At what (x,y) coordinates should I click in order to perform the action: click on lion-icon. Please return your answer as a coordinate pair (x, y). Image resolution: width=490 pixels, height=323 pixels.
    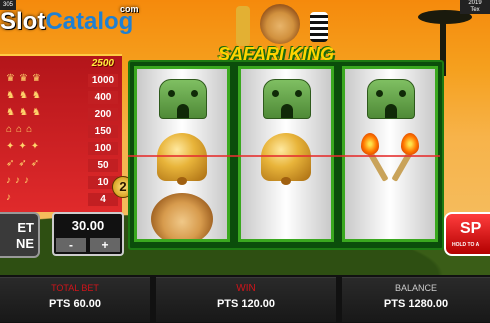
    Looking at the image, I should click on (182, 216).